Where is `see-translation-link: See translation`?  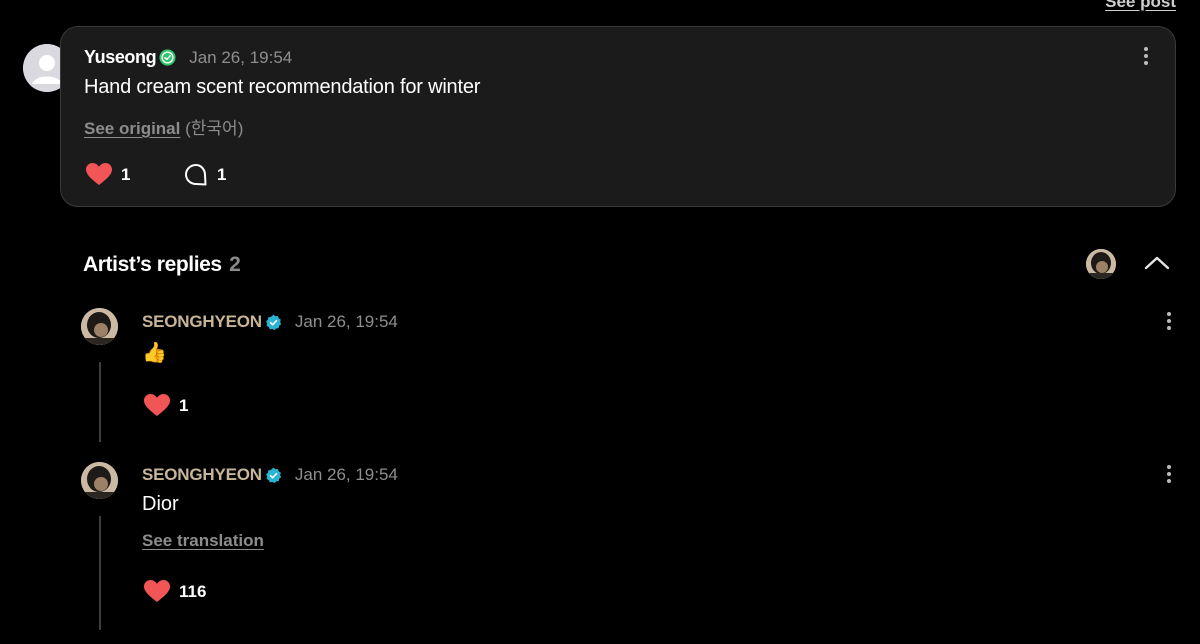
see-translation-link: See translation is located at coordinates (203, 541).